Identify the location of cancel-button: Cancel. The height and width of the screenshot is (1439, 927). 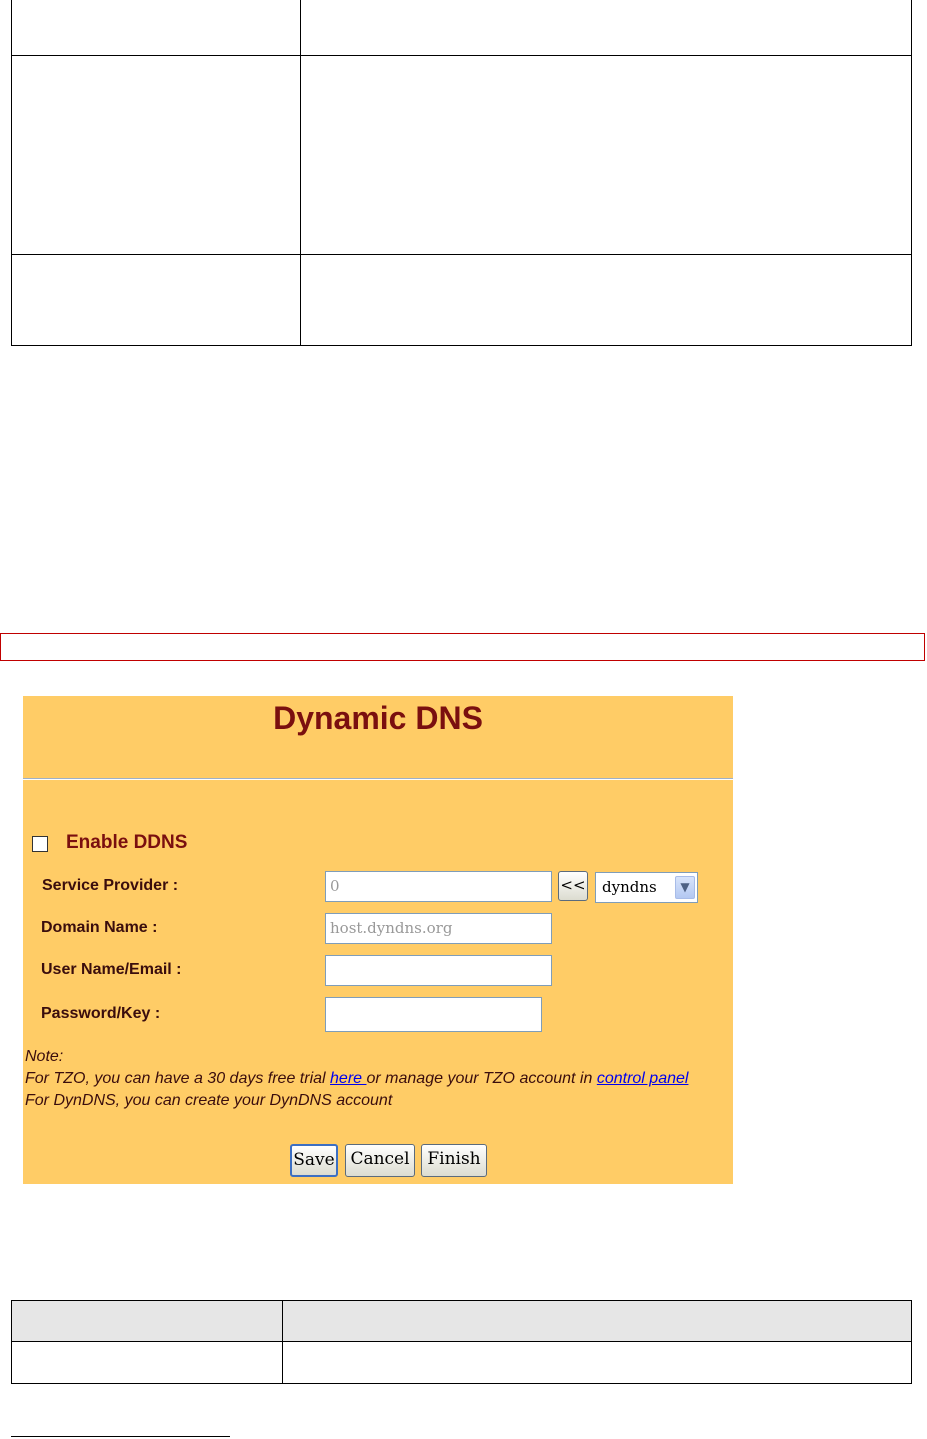
(380, 1160).